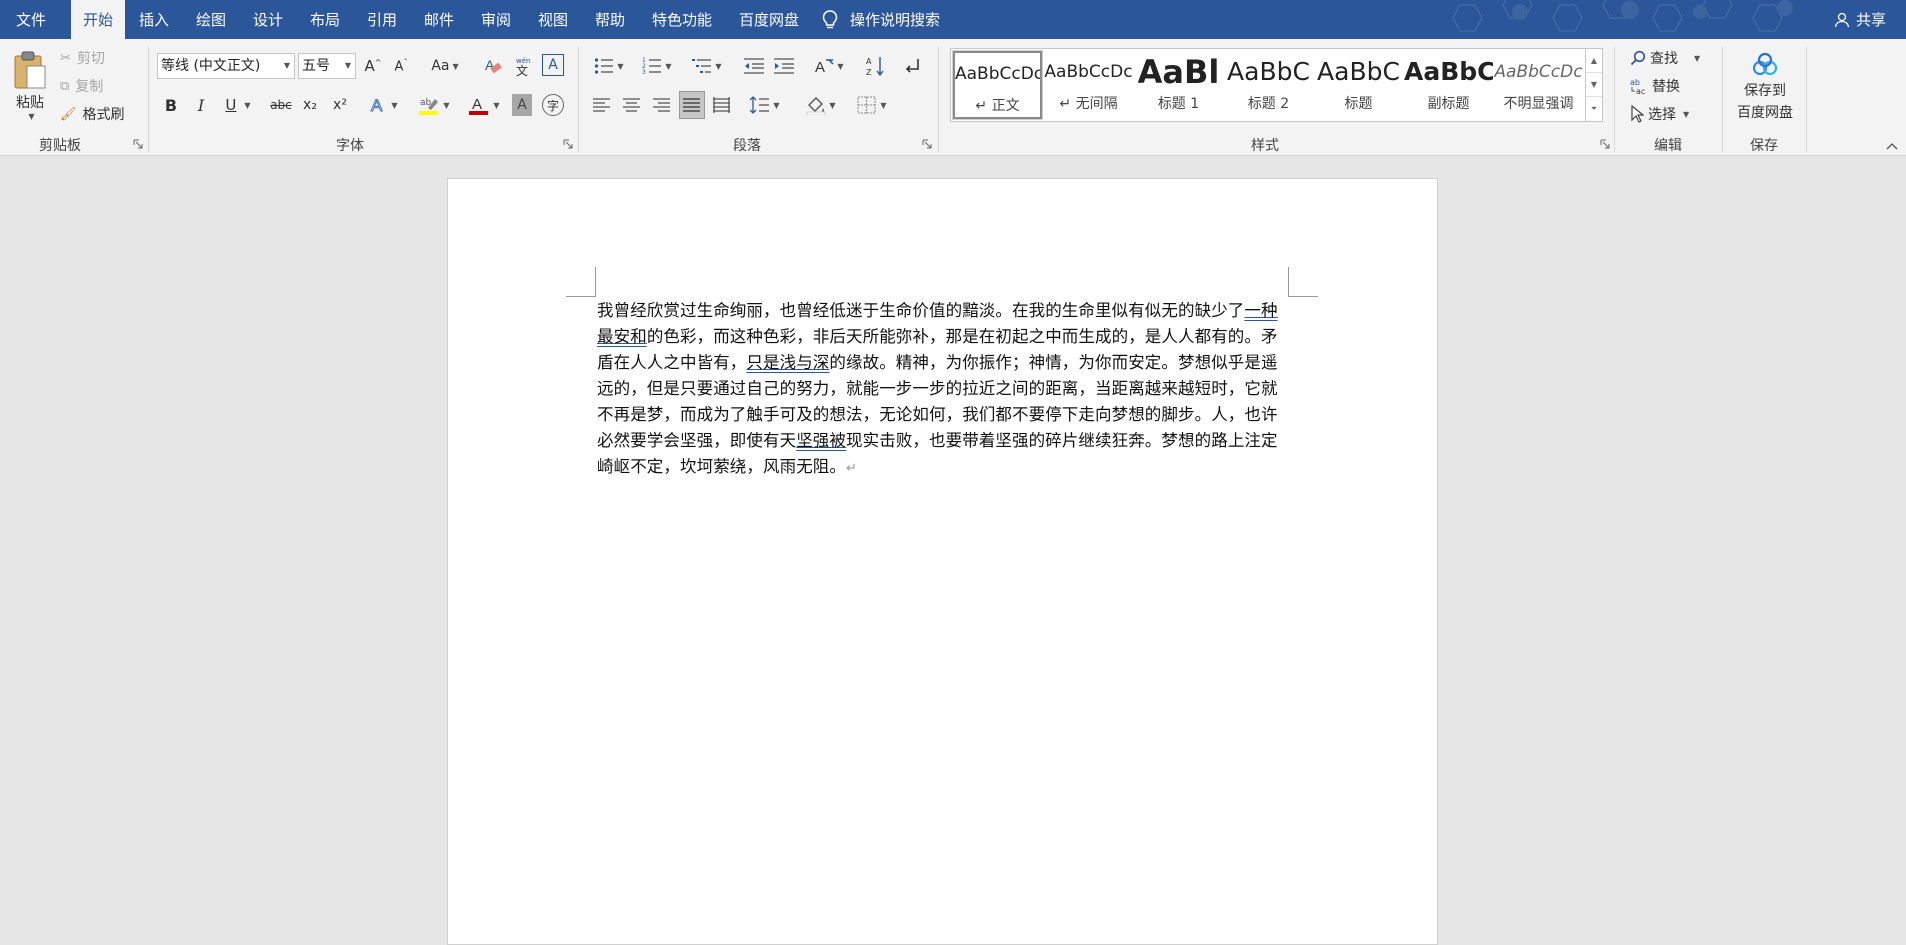  I want to click on italic-button: I, so click(201, 105).